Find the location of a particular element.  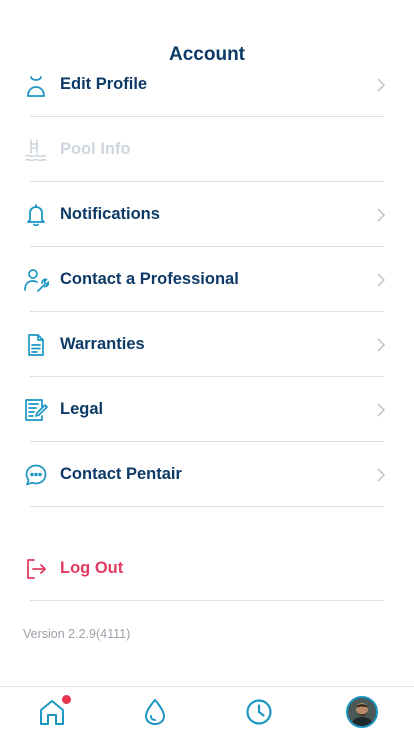

logout-icon is located at coordinates (36, 569).